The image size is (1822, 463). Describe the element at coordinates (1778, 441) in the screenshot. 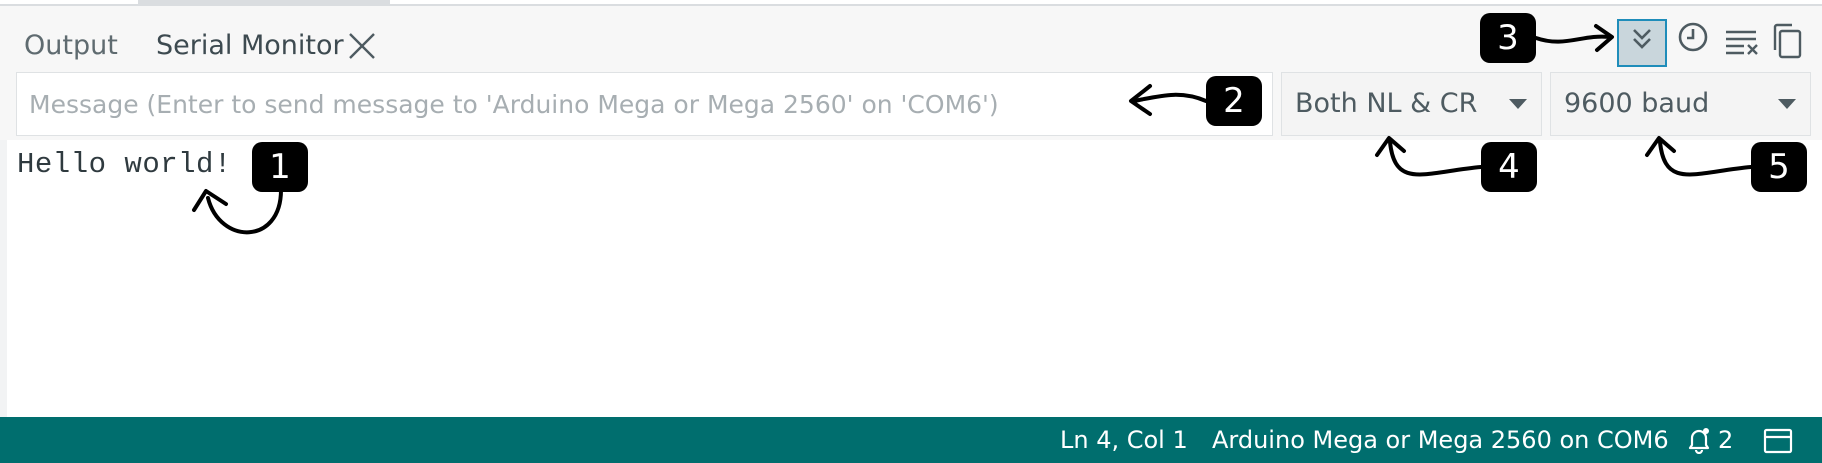

I see `toggle-panel-icon` at that location.